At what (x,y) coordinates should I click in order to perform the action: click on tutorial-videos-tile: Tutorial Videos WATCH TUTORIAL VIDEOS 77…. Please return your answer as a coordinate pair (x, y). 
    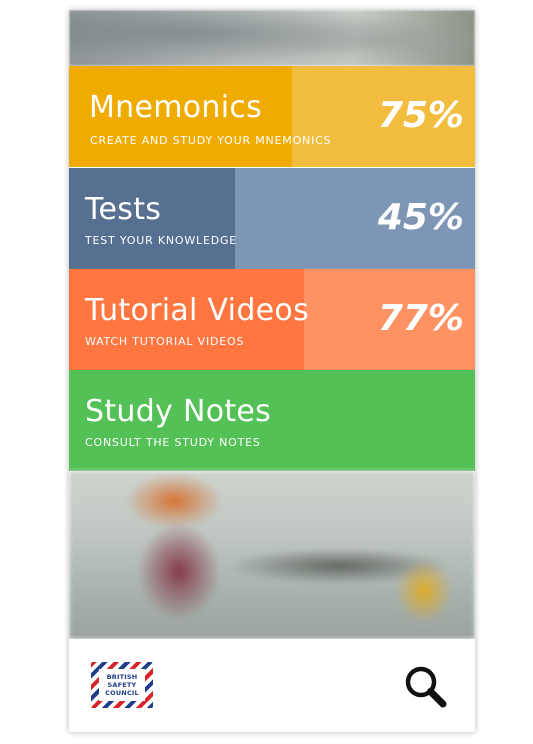
    Looking at the image, I should click on (272, 319).